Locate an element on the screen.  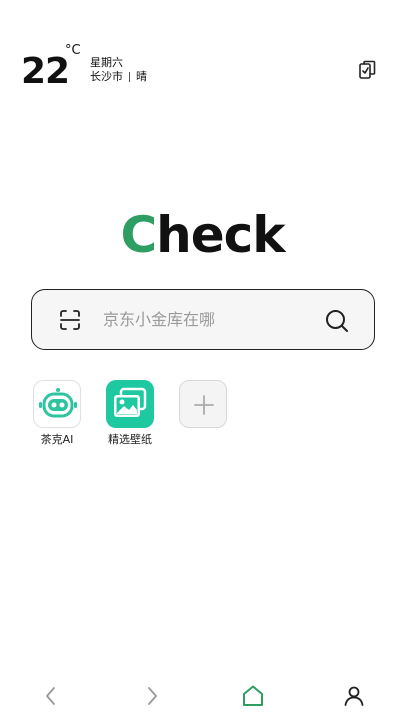
add-shortcut-button is located at coordinates (203, 406).